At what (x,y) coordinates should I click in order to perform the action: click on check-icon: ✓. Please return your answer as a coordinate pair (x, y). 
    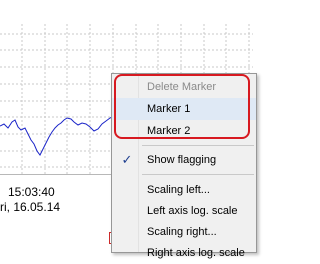
    Looking at the image, I should click on (127, 159).